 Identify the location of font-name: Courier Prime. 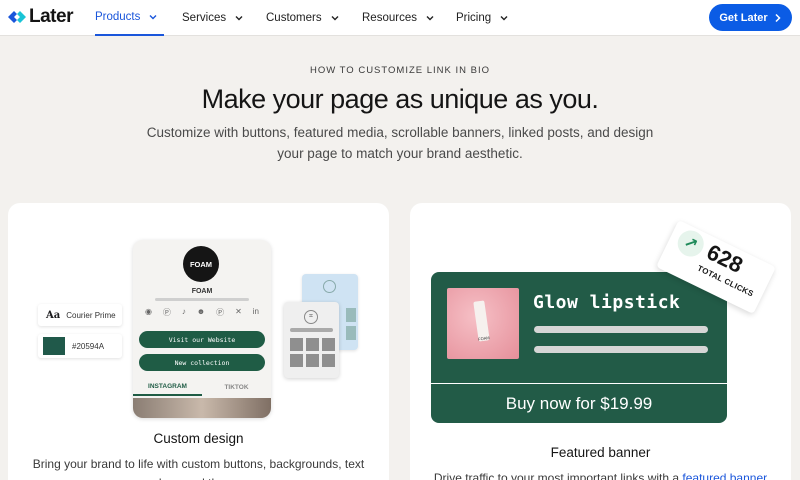
(91, 315).